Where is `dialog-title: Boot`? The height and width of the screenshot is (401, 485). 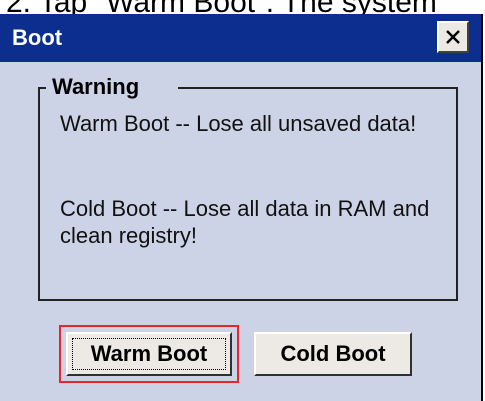 dialog-title: Boot is located at coordinates (37, 37).